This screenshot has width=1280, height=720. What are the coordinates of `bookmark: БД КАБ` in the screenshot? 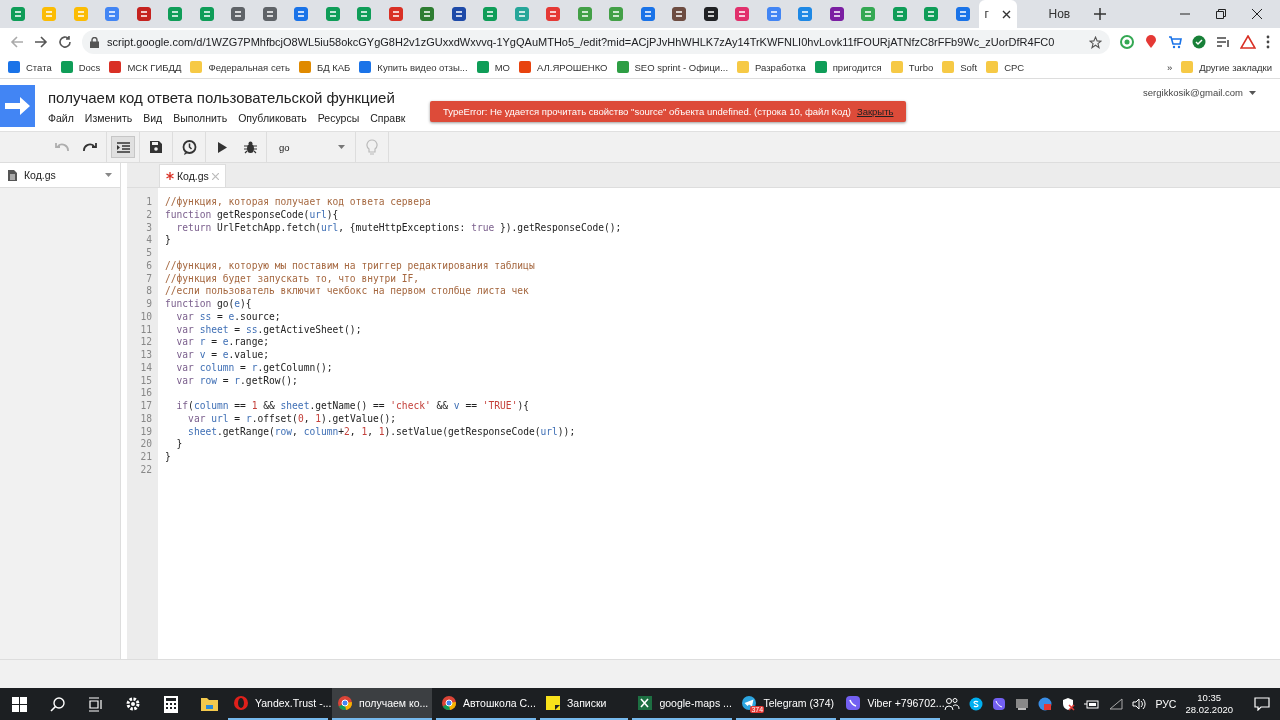 It's located at (324, 67).